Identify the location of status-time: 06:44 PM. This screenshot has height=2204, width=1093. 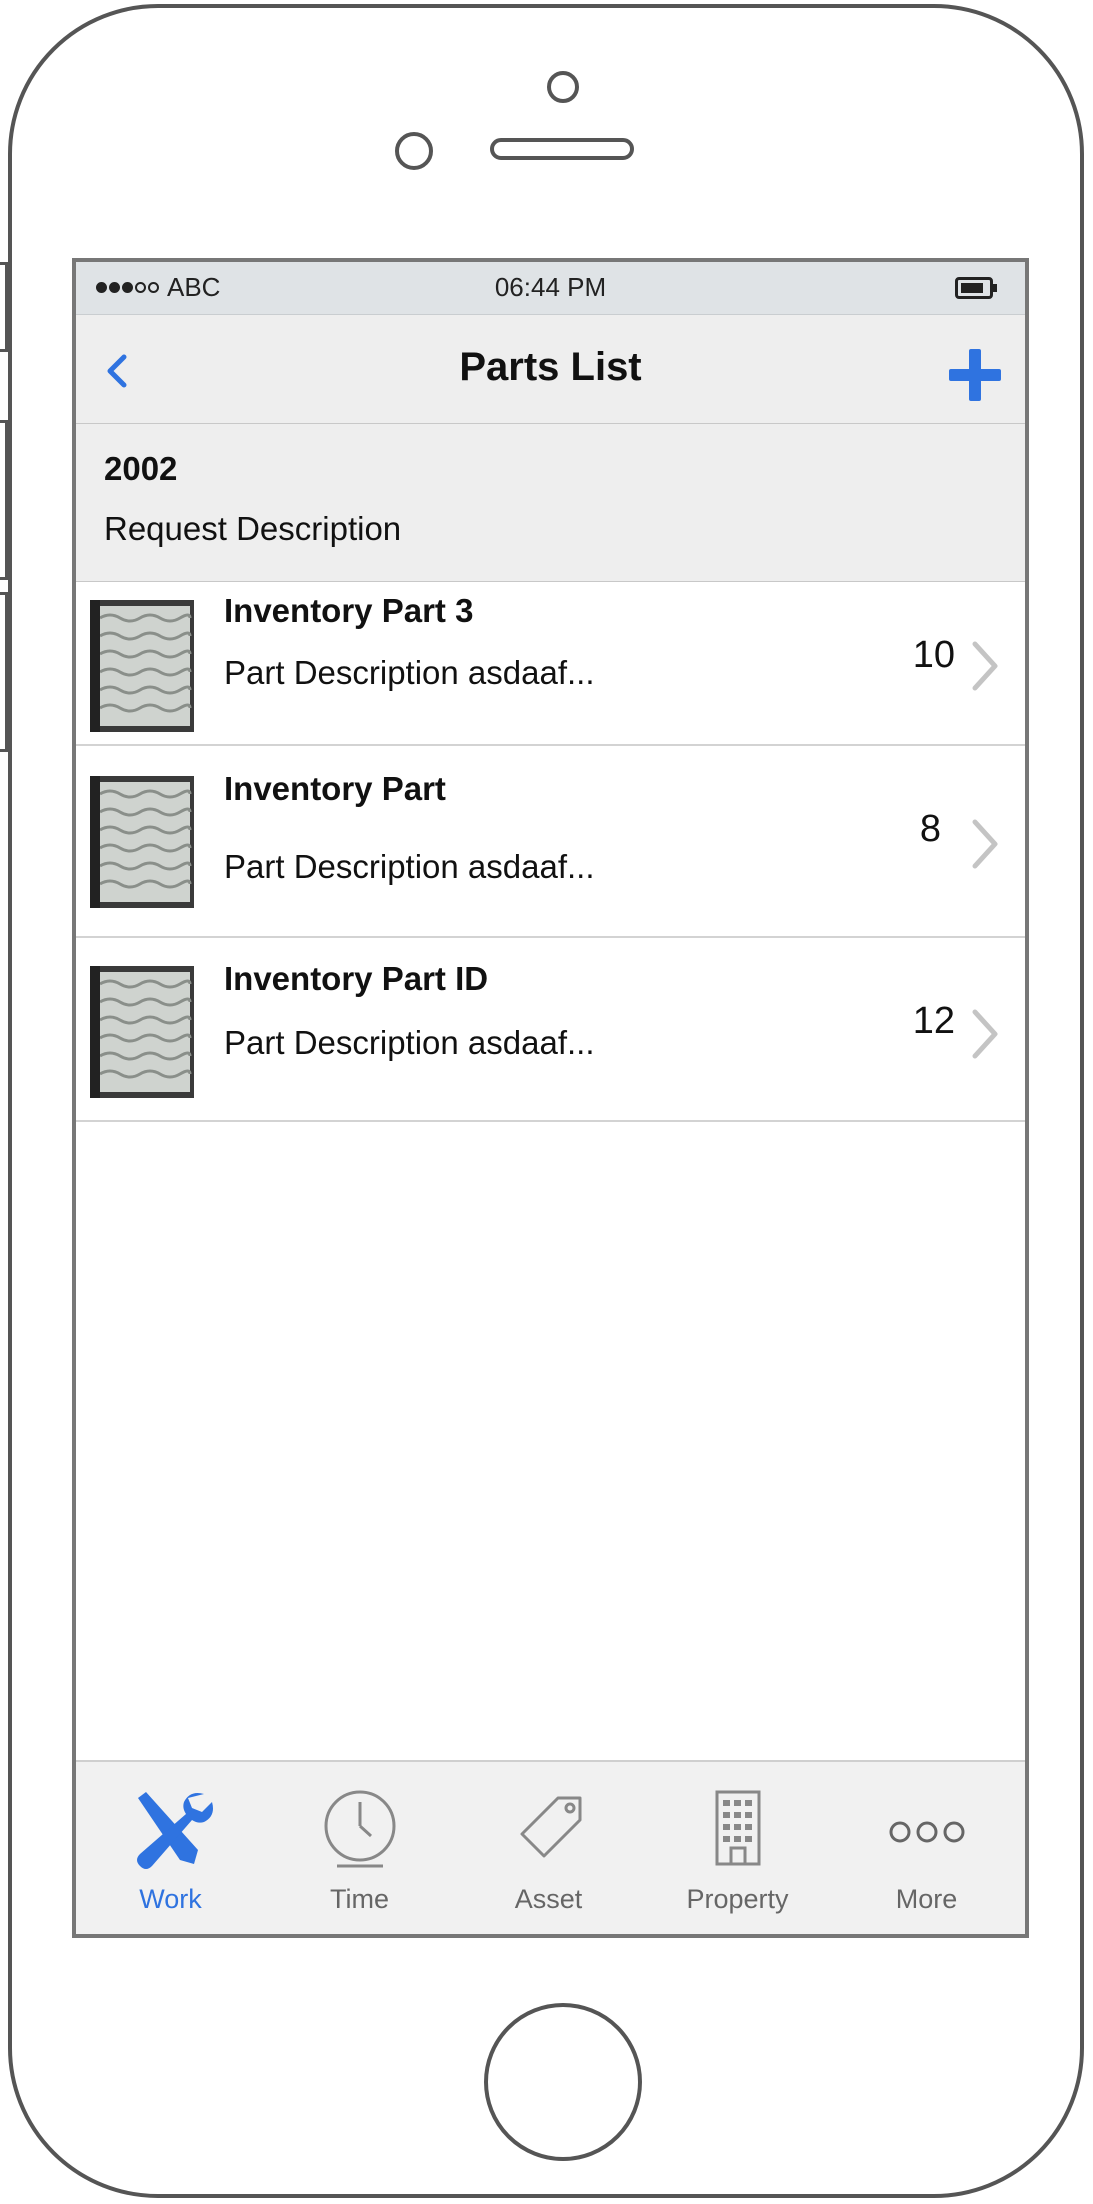
(550, 287).